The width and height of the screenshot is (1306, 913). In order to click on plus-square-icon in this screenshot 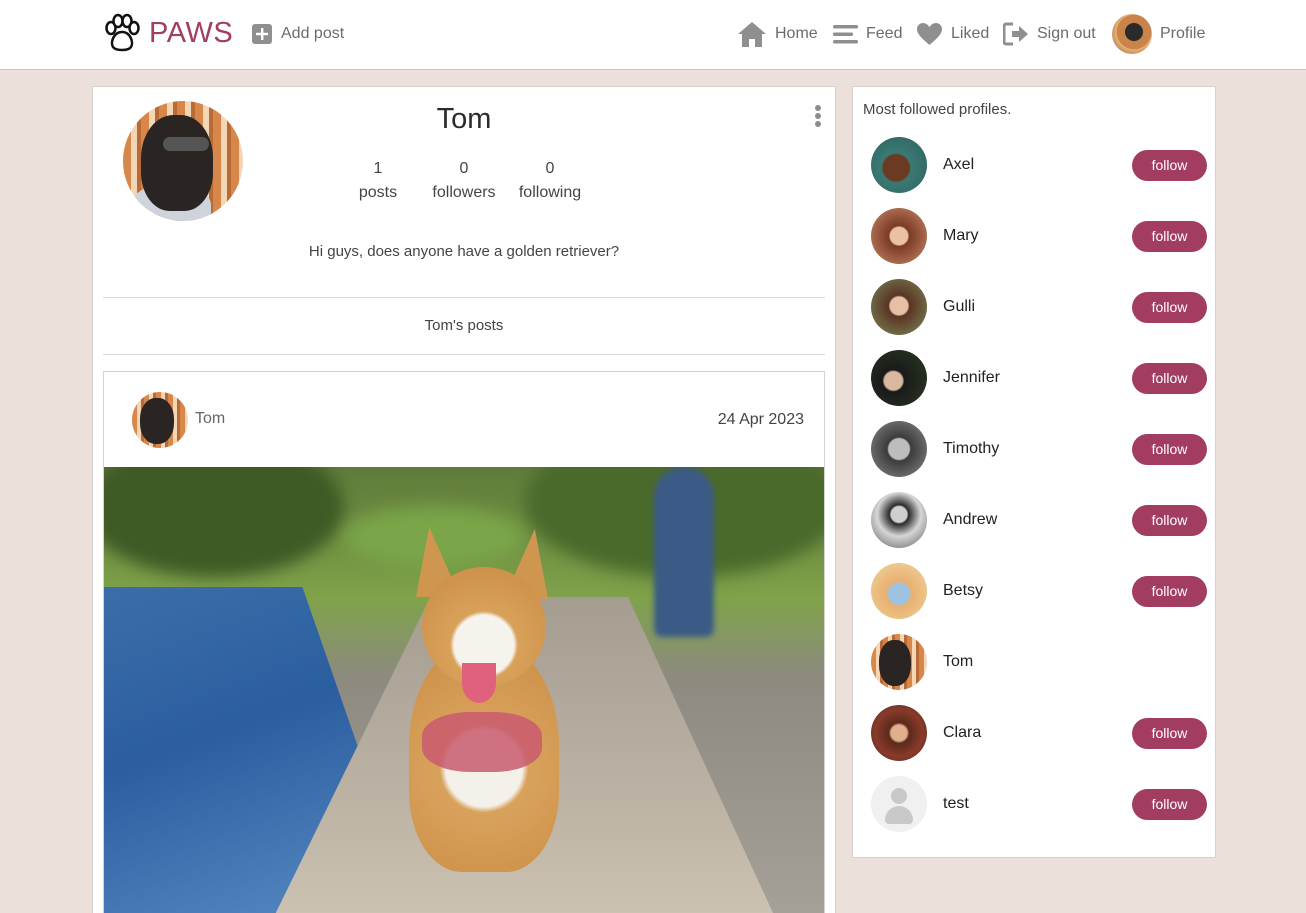, I will do `click(262, 34)`.